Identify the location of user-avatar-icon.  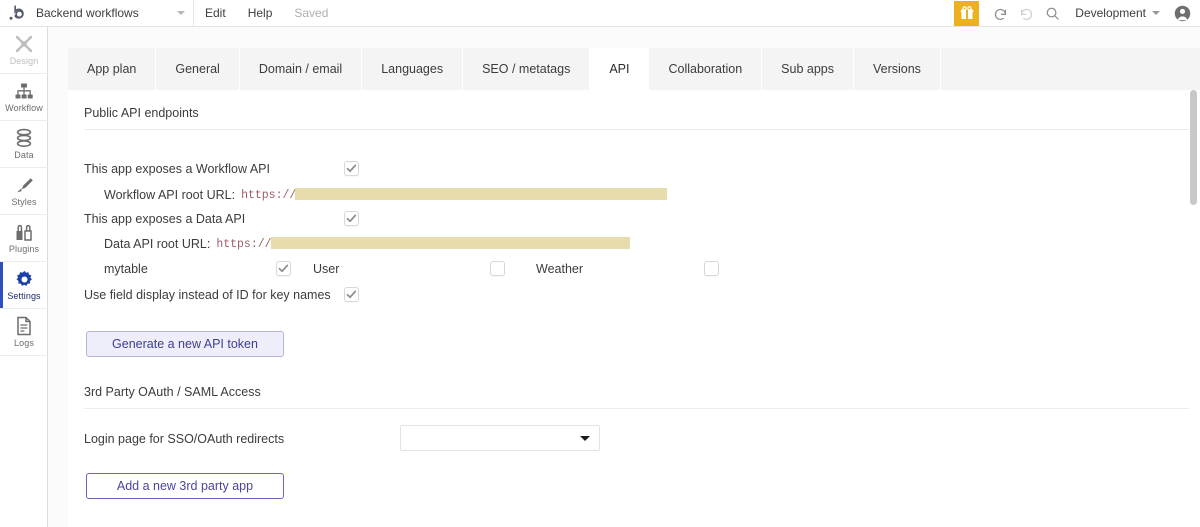
(1182, 13).